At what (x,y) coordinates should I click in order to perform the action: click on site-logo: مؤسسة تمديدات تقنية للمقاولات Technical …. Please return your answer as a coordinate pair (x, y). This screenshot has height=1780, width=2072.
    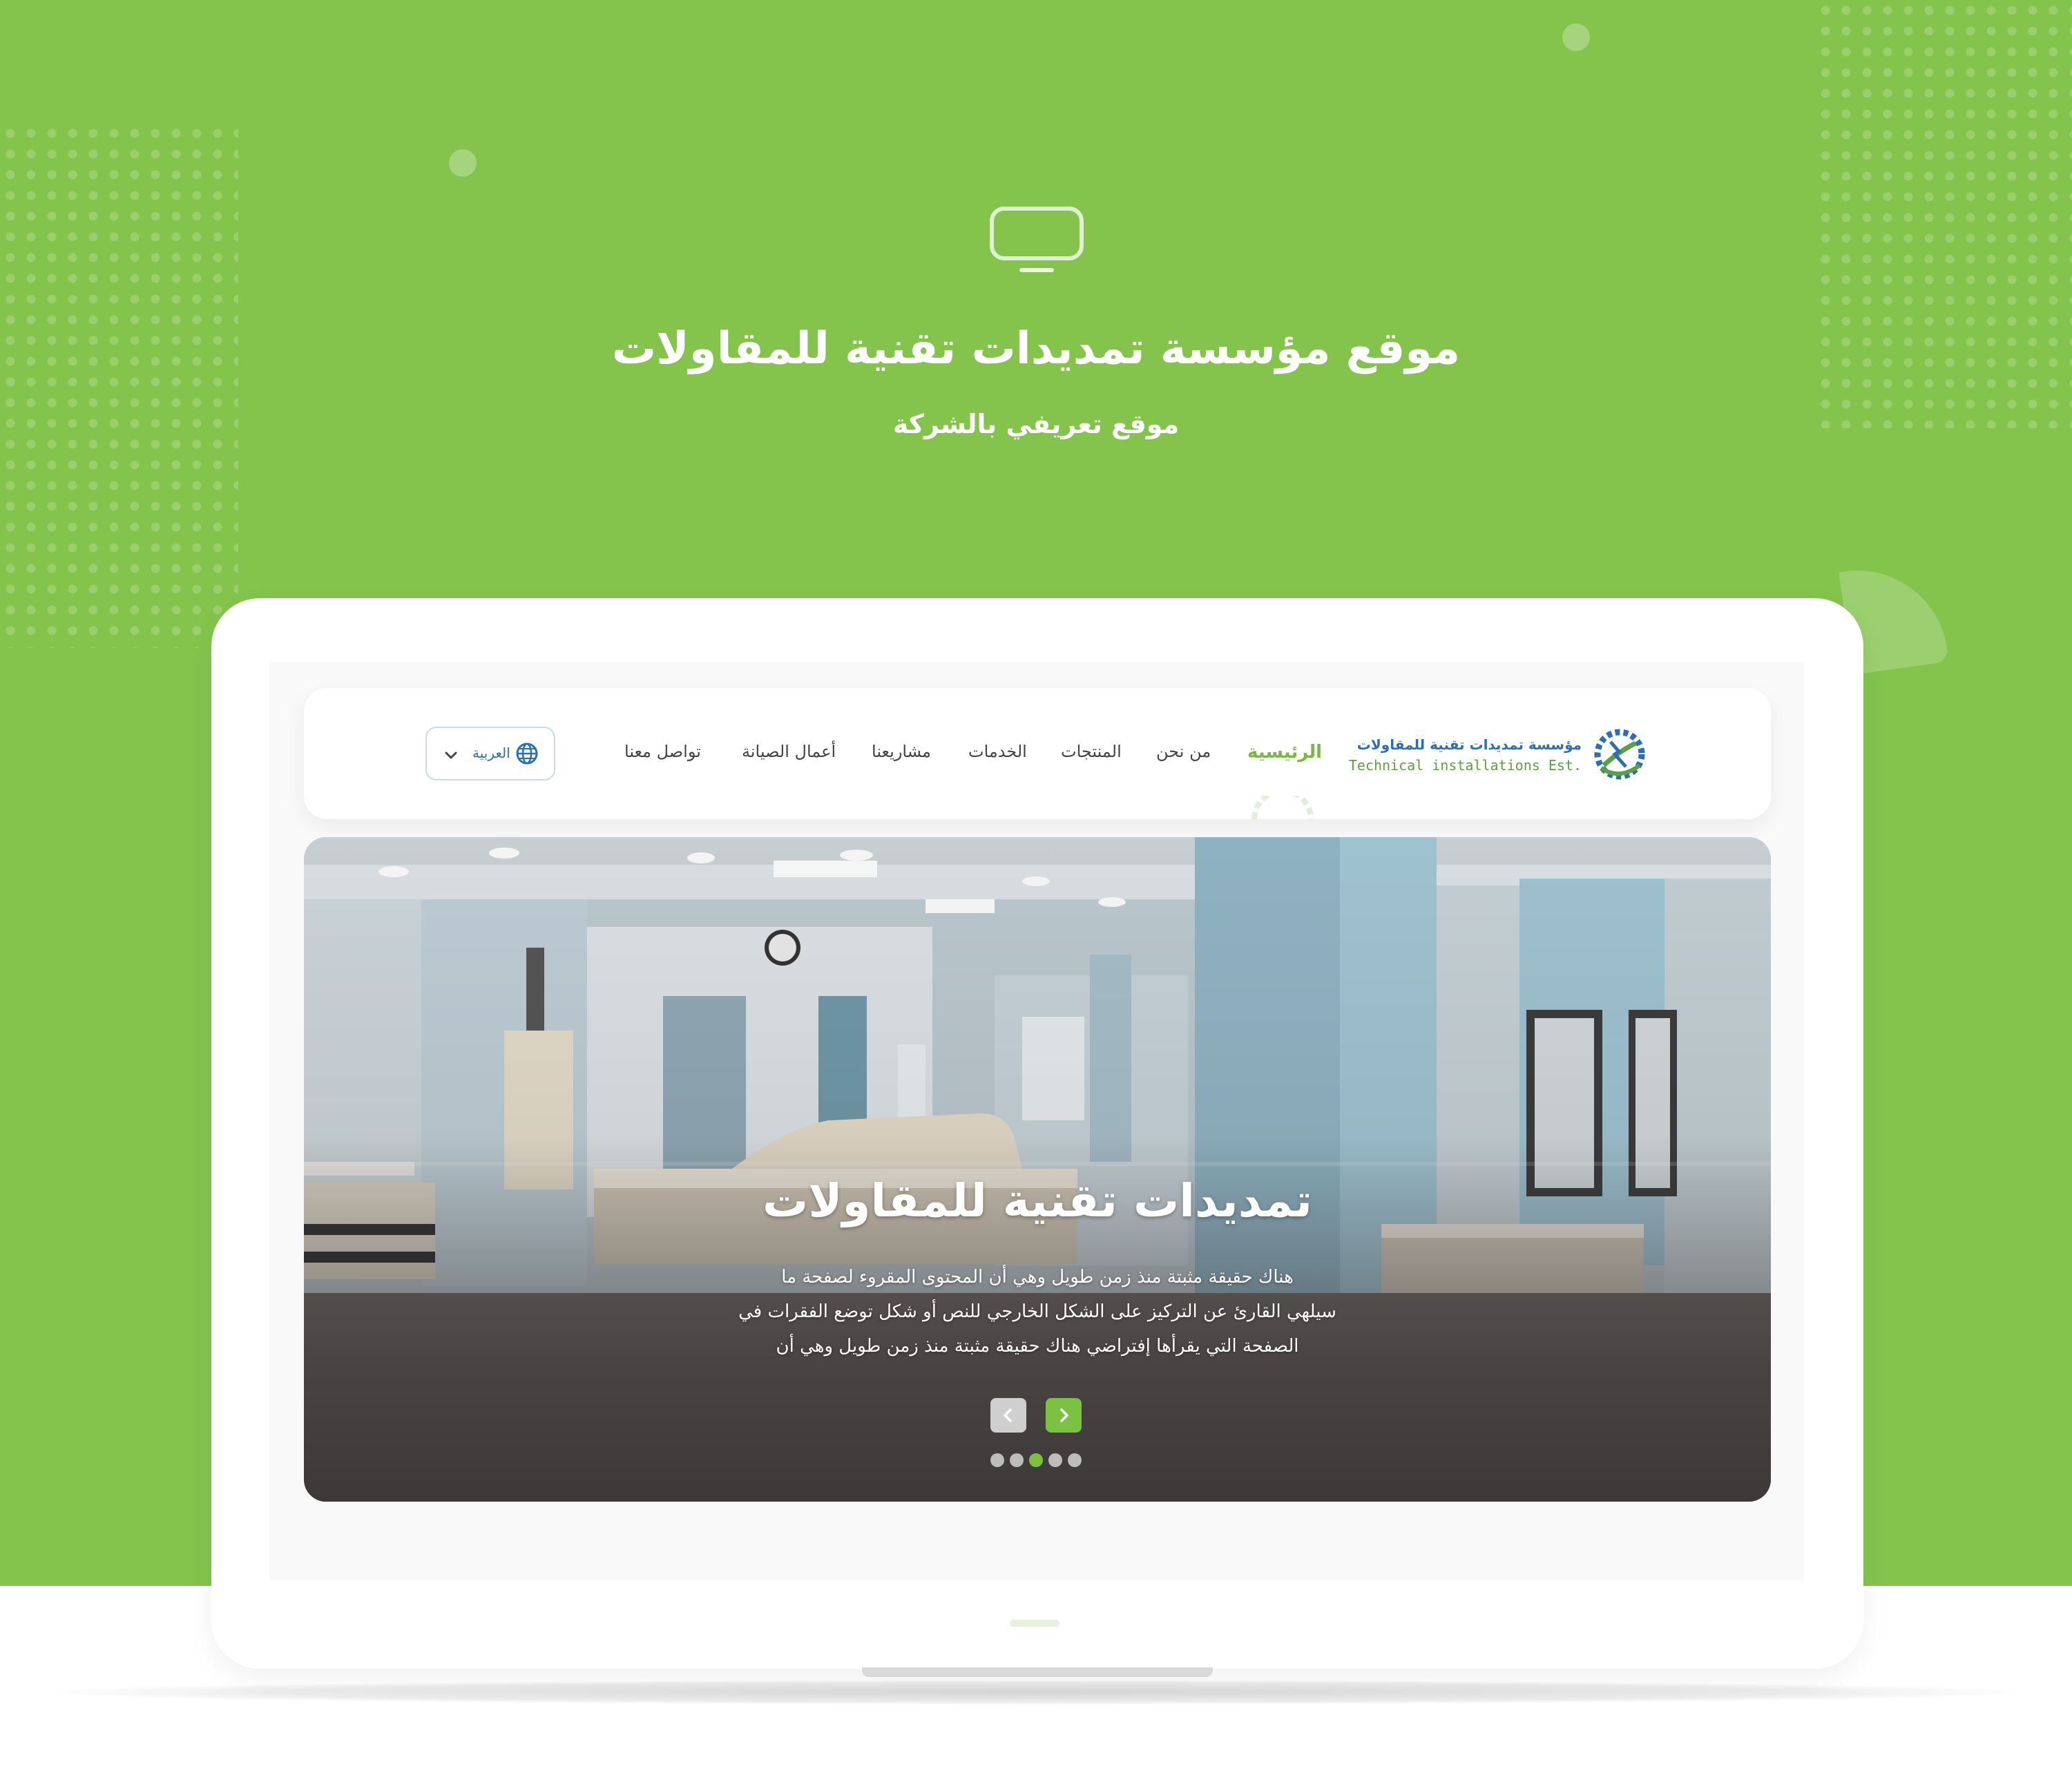
    Looking at the image, I should click on (1498, 755).